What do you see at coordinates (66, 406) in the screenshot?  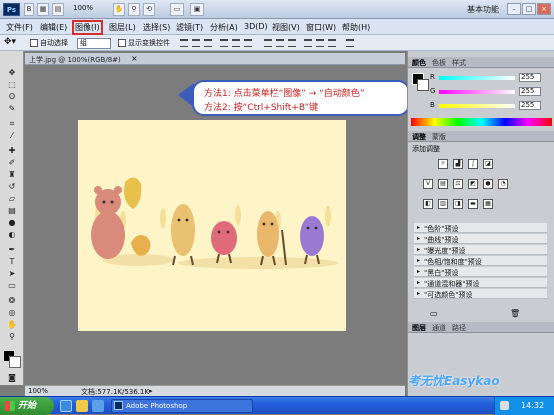 I see `ie-icon` at bounding box center [66, 406].